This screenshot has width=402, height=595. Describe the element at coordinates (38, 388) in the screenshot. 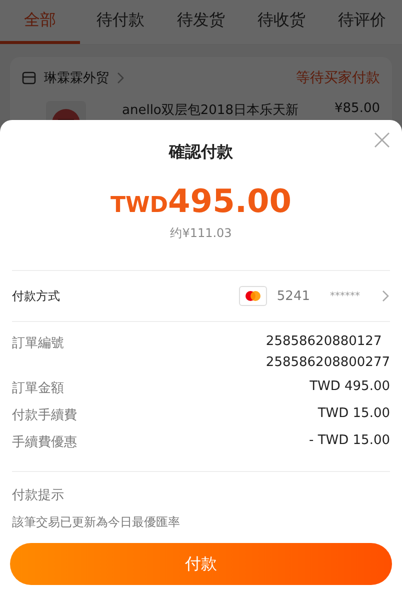

I see `detail-label: 訂單金額` at that location.